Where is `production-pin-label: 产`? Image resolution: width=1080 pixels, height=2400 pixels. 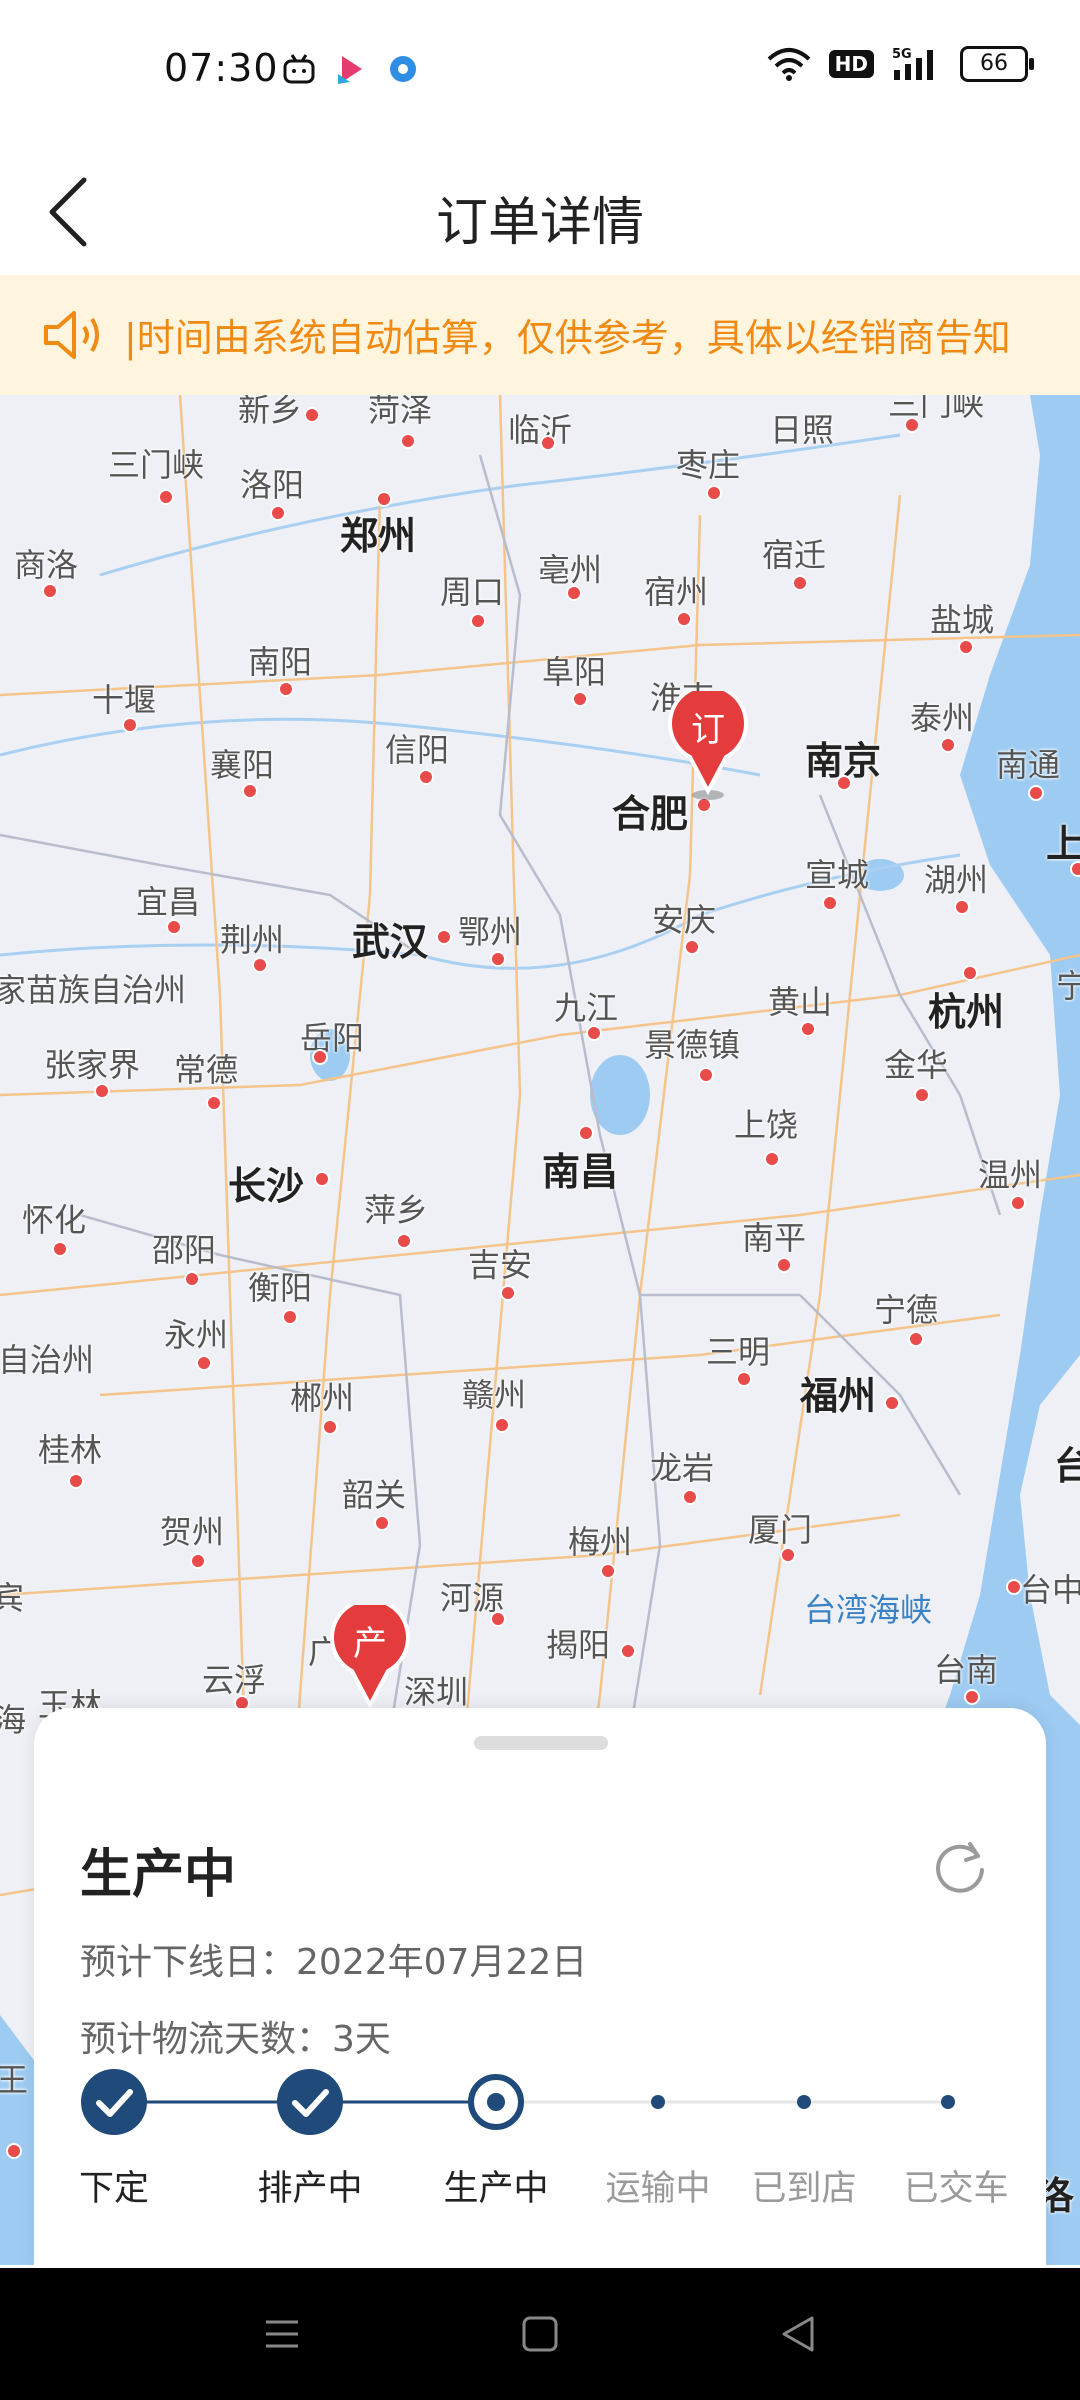
production-pin-label: 产 is located at coordinates (370, 1644).